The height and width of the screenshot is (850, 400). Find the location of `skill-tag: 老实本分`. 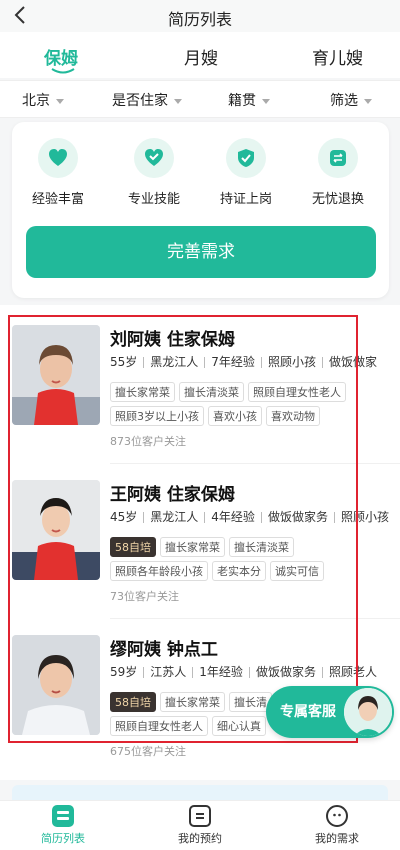

skill-tag: 老实本分 is located at coordinates (239, 571).